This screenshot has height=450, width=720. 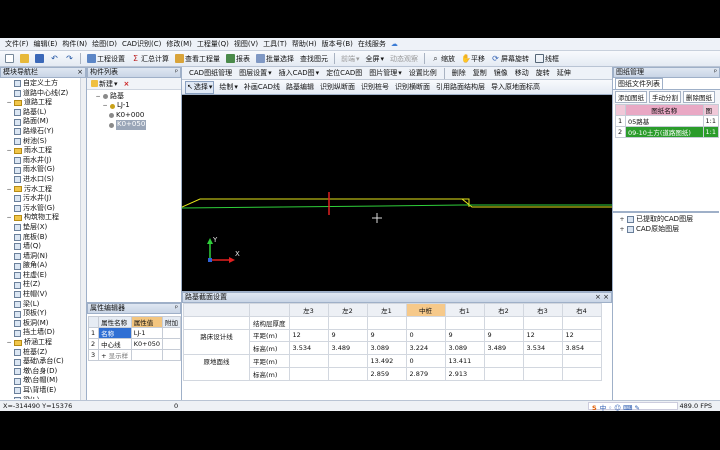 I want to click on cad-menu-item: 插入CAD图 ▾, so click(x=299, y=73).